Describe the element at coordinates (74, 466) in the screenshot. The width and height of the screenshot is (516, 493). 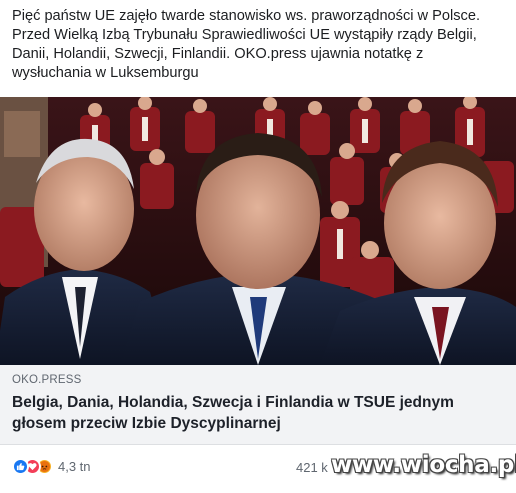
I see `reaction-count: 4,3 tn` at that location.